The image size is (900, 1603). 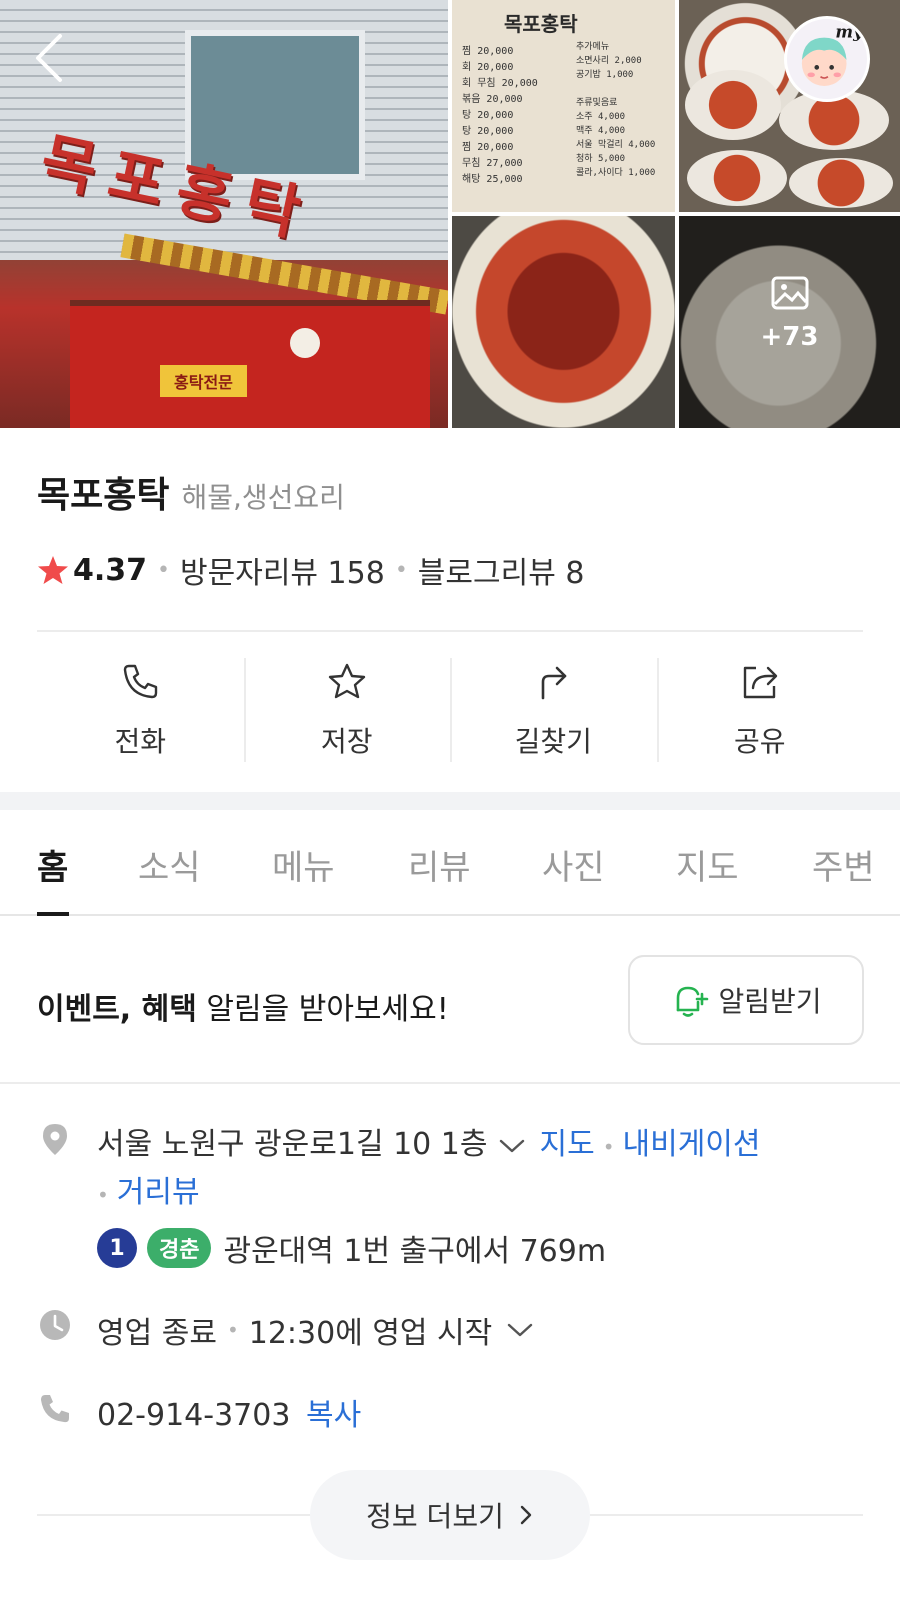 I want to click on tab-home: 홈, so click(x=52, y=864).